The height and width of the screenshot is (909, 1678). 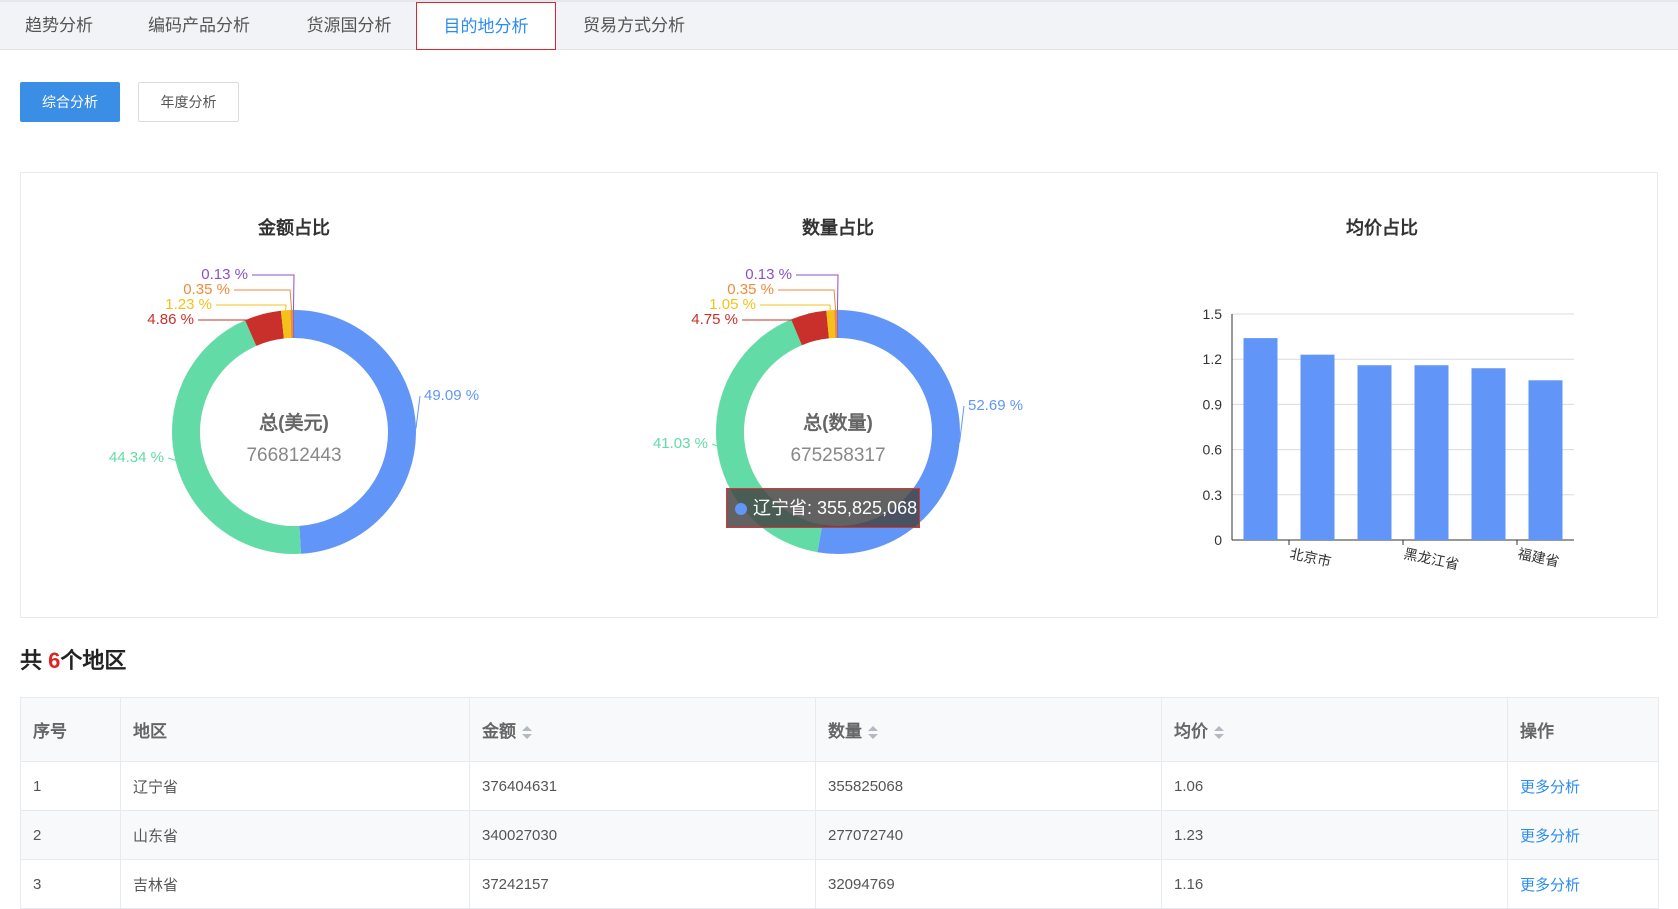 What do you see at coordinates (741, 509) in the screenshot?
I see `tooltip-series-dot` at bounding box center [741, 509].